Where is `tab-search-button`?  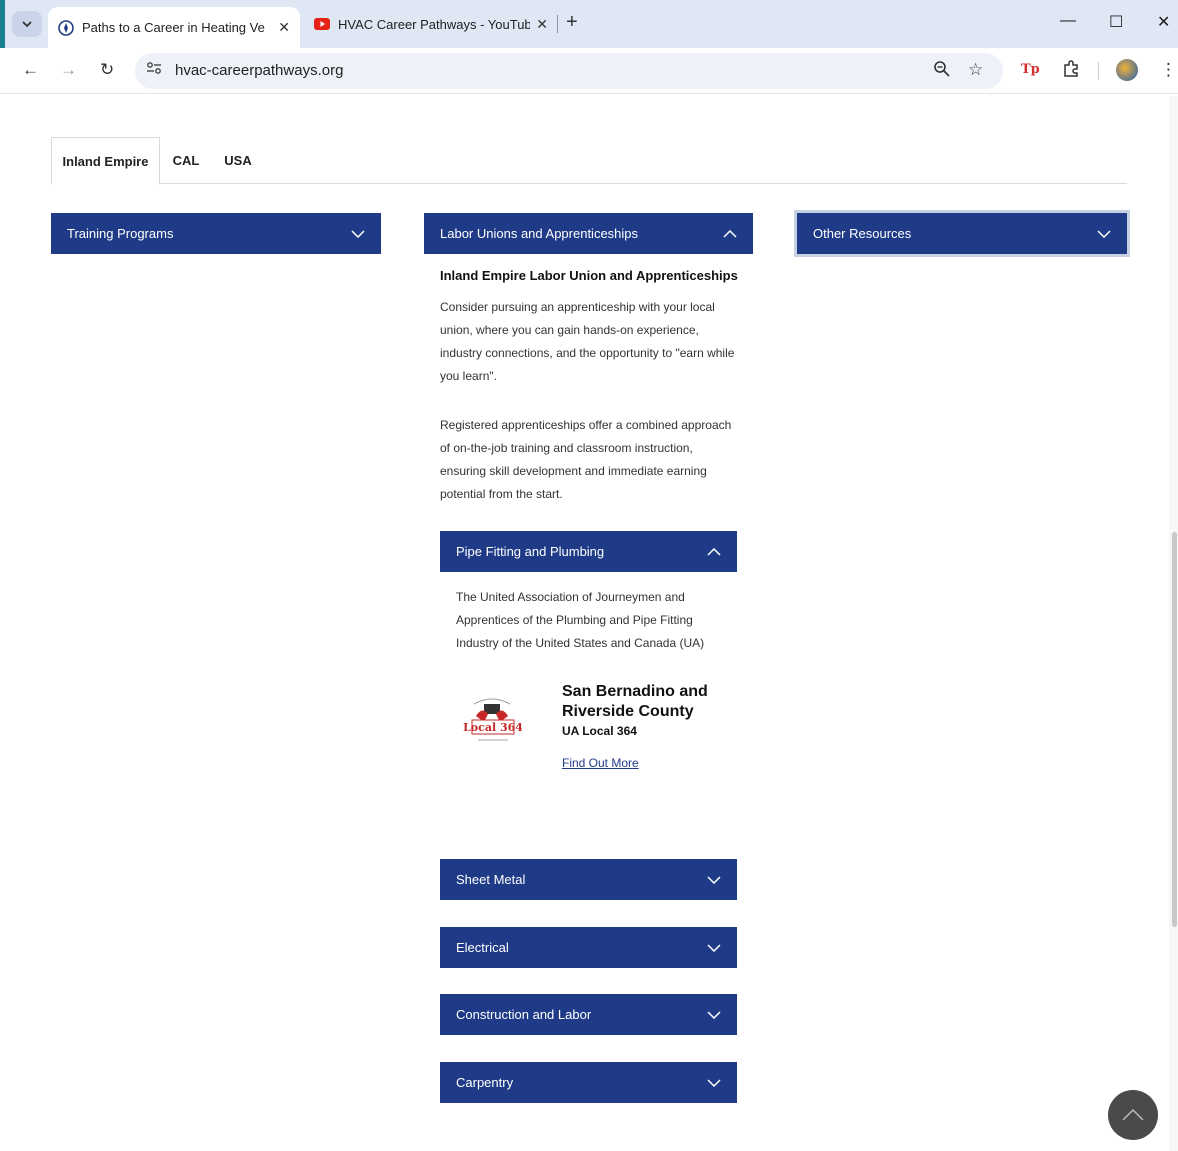 tab-search-button is located at coordinates (27, 24).